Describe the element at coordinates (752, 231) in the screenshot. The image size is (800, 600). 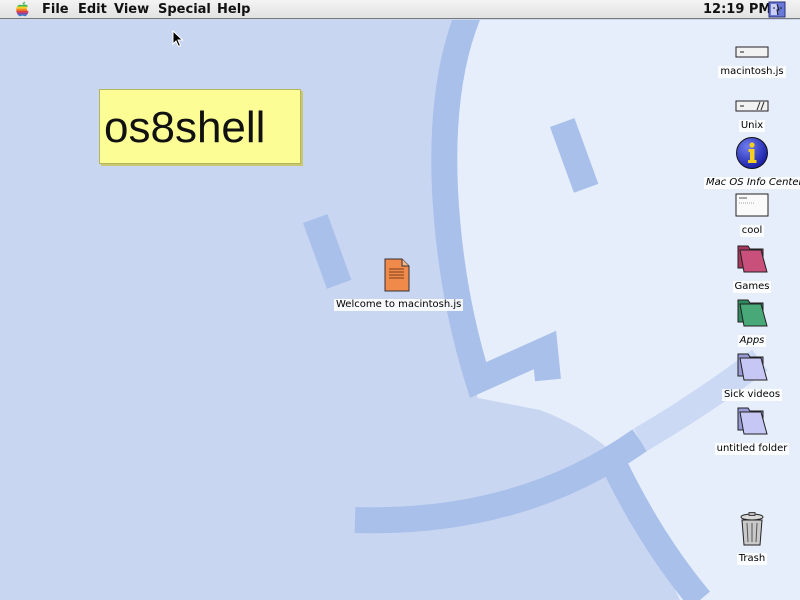
I see `desktop-icon-label: cool` at that location.